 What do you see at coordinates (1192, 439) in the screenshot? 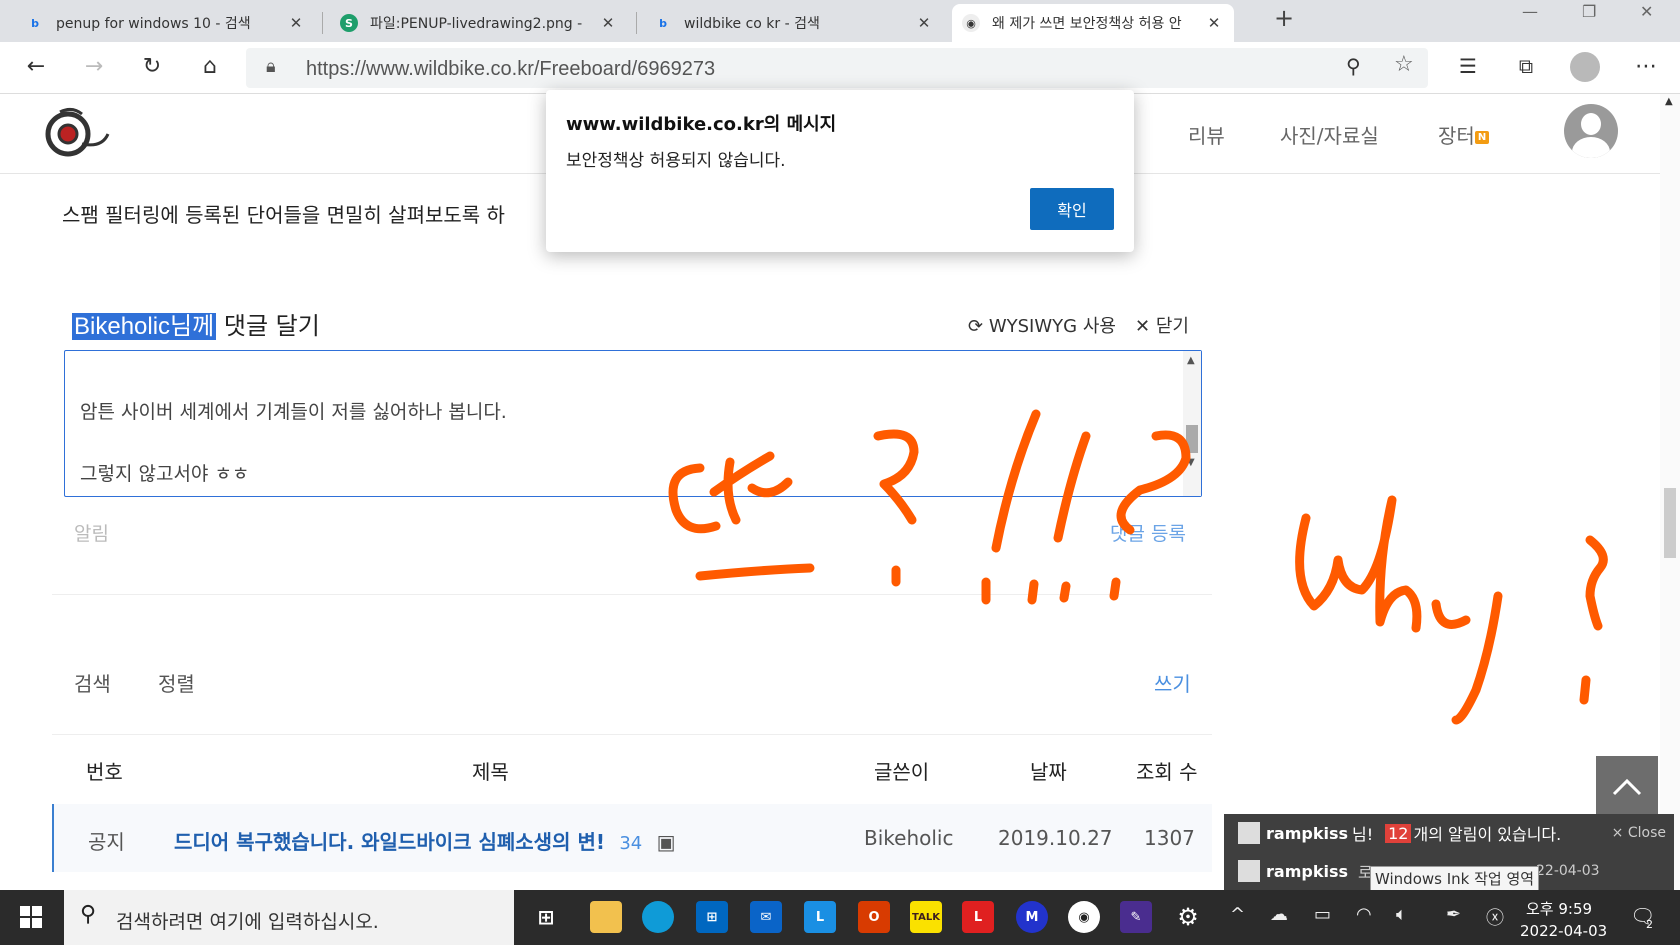
I see `editor-scroll-thumb` at bounding box center [1192, 439].